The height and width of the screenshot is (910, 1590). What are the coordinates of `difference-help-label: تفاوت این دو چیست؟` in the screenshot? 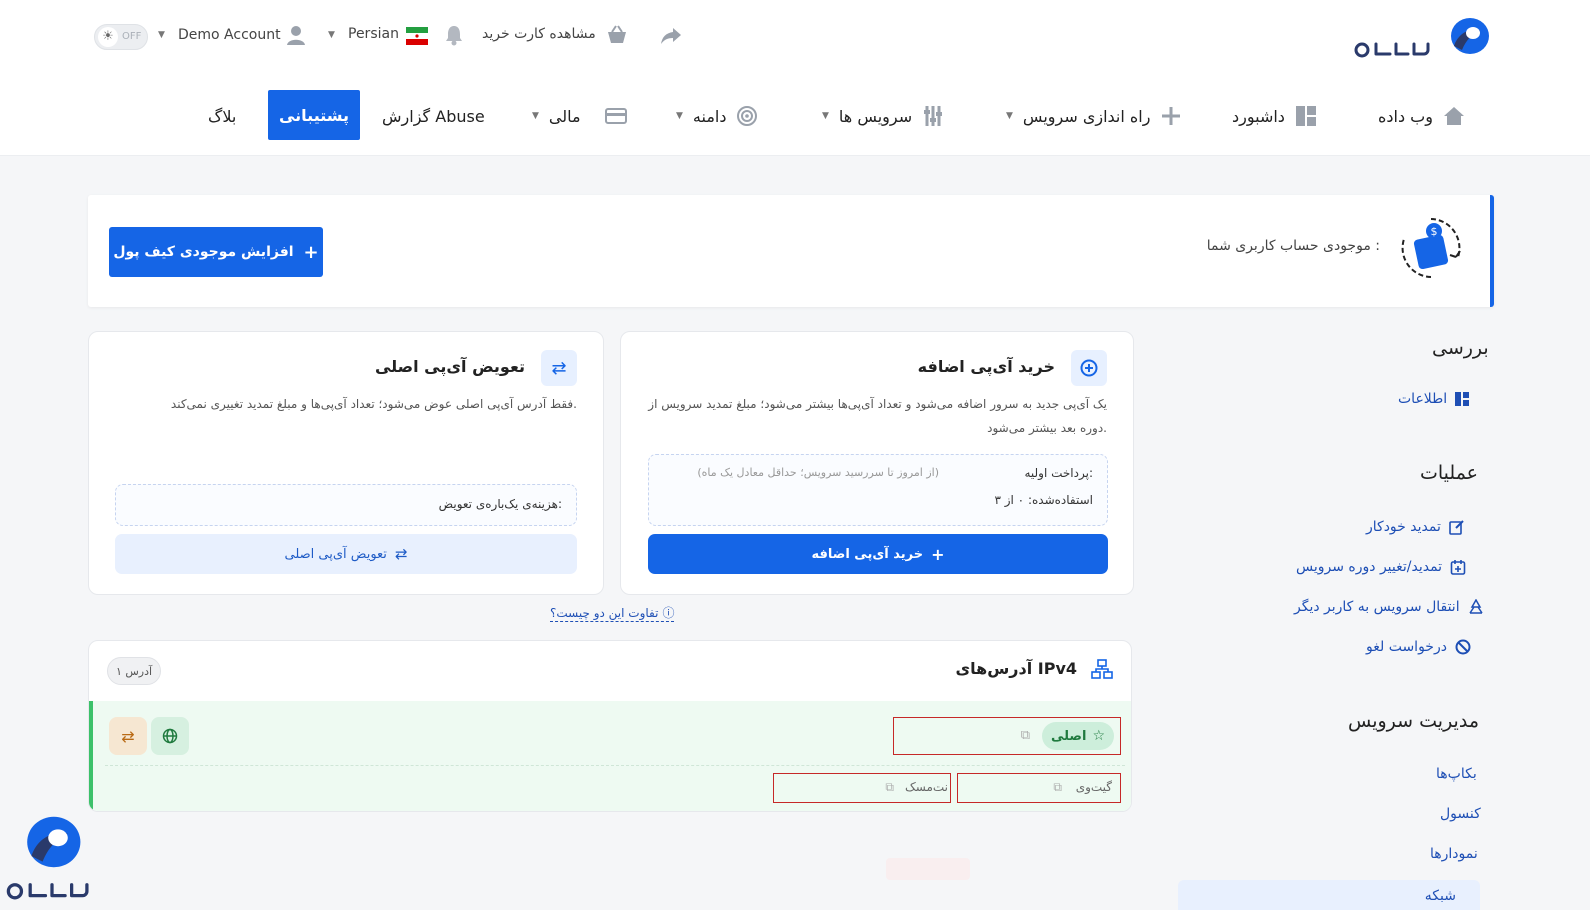 It's located at (604, 612).